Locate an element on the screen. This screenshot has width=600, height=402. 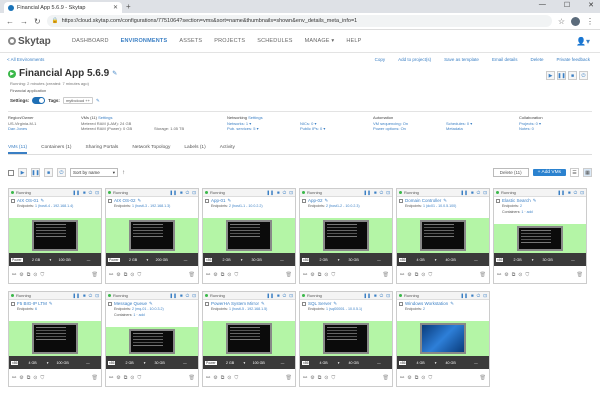
vm-name: AIX OS-02 is located at coordinates (125, 200).